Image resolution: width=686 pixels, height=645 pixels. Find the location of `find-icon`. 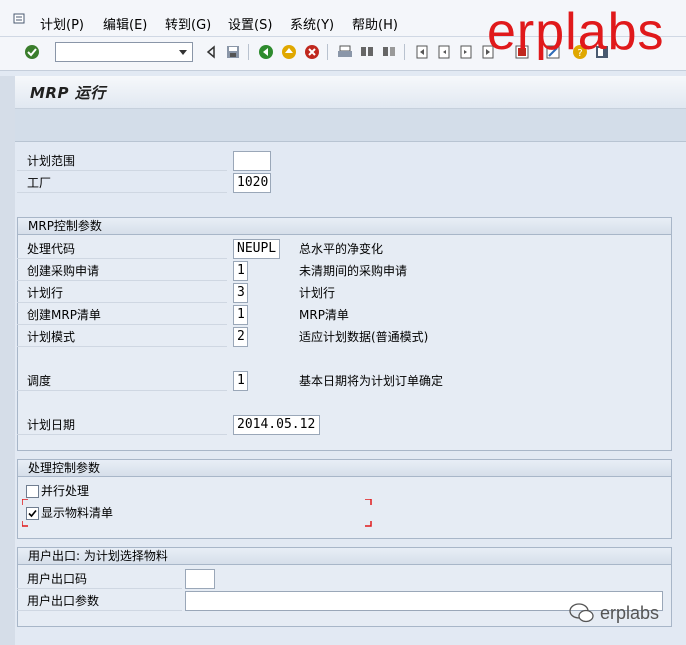

find-icon is located at coordinates (367, 52).